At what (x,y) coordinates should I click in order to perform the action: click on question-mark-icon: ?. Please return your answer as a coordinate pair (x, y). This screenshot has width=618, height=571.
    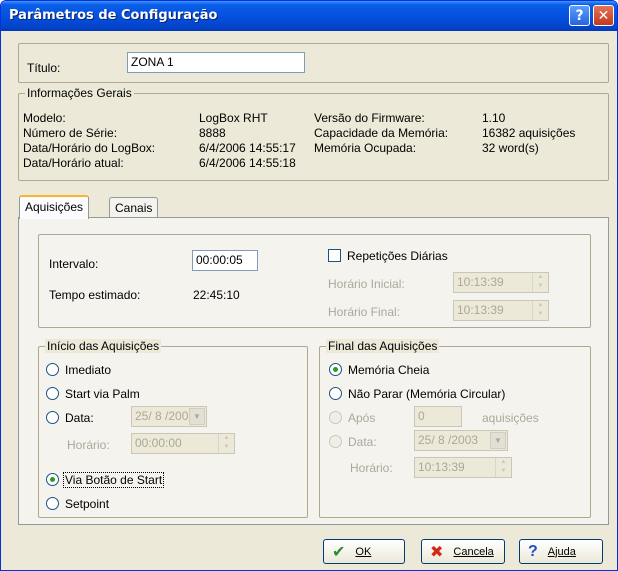
    Looking at the image, I should click on (533, 551).